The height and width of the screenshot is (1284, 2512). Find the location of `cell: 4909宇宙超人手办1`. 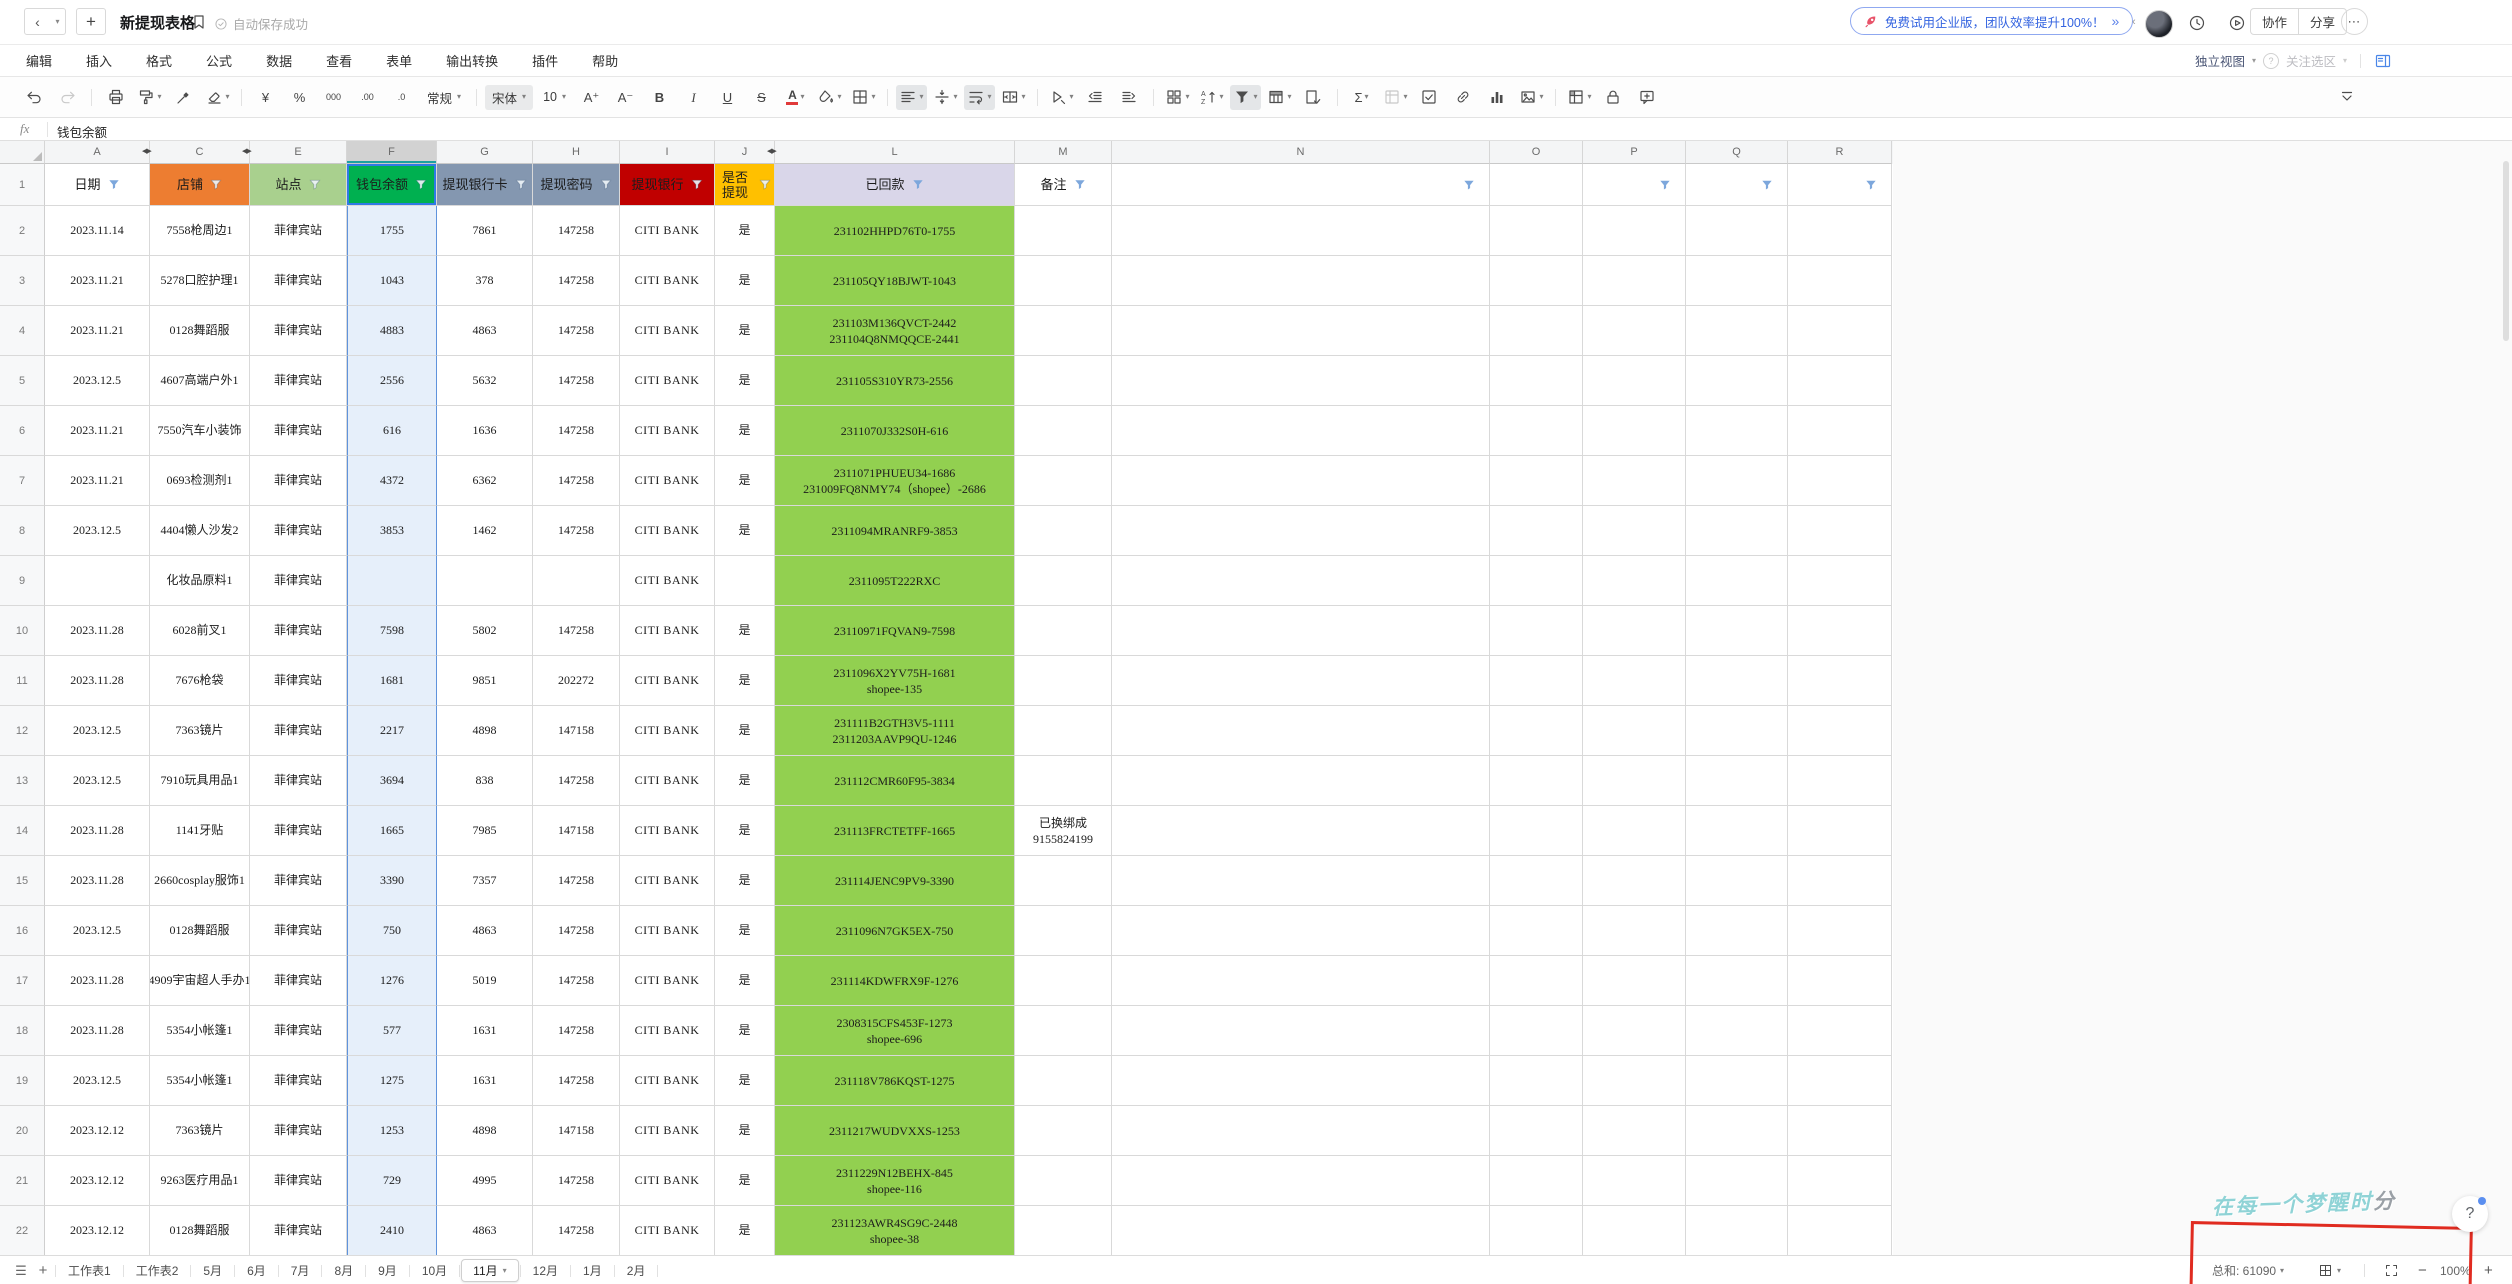

cell: 4909宇宙超人手办1 is located at coordinates (200, 981).